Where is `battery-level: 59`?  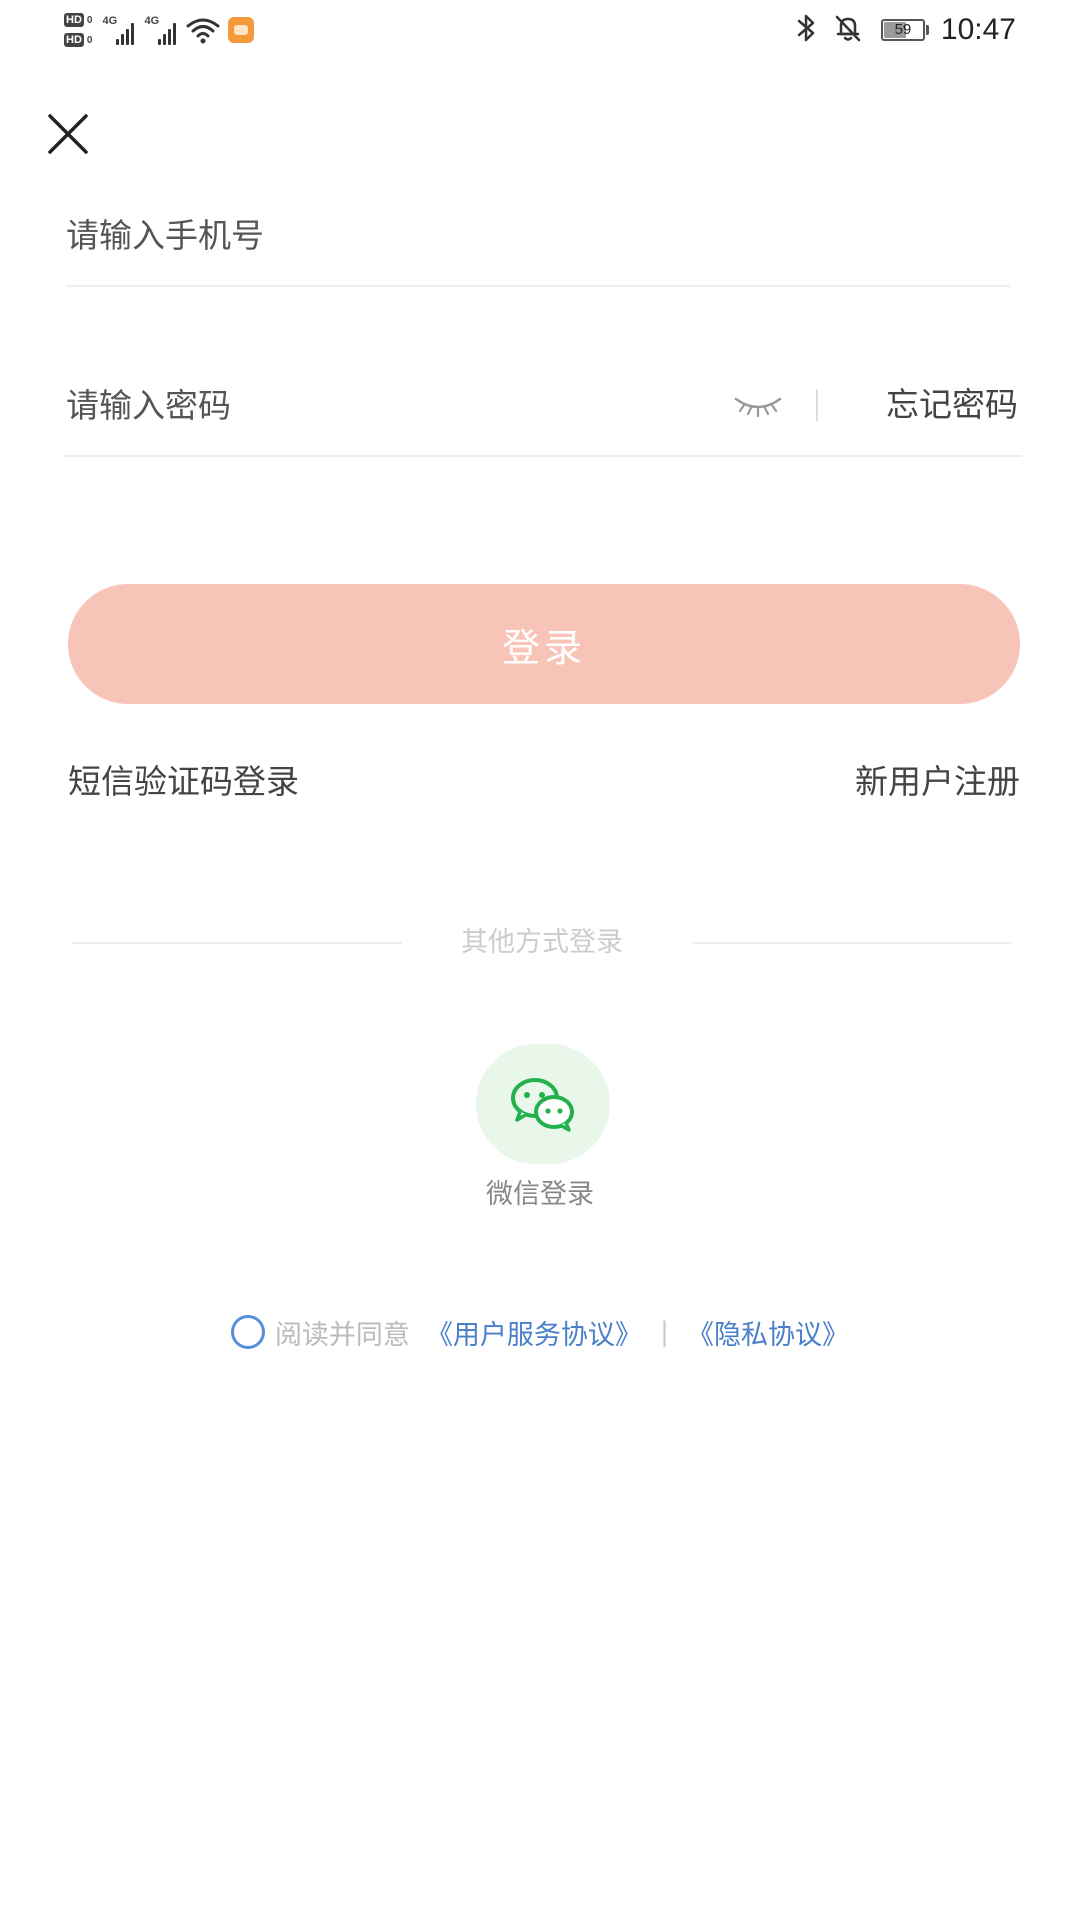
battery-level: 59 is located at coordinates (903, 29).